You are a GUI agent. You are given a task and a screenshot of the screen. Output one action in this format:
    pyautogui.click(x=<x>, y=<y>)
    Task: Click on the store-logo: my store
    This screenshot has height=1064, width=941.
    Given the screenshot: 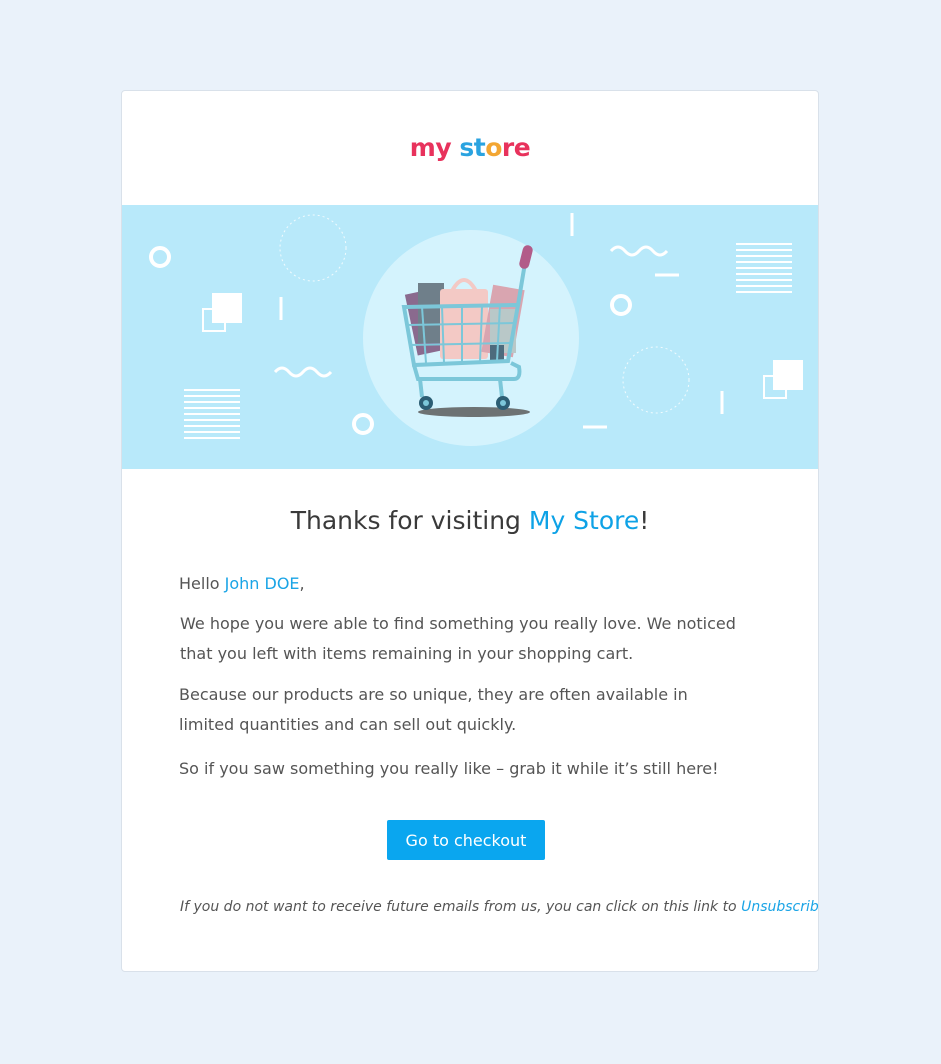 What is the action you would take?
    pyautogui.click(x=470, y=148)
    